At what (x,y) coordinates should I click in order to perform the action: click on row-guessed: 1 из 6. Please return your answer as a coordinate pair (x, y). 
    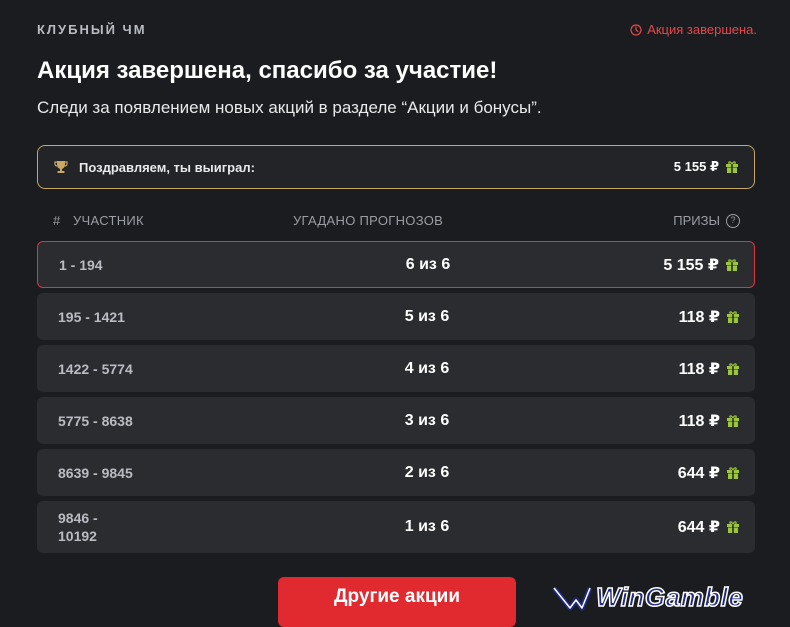
    Looking at the image, I should click on (427, 526).